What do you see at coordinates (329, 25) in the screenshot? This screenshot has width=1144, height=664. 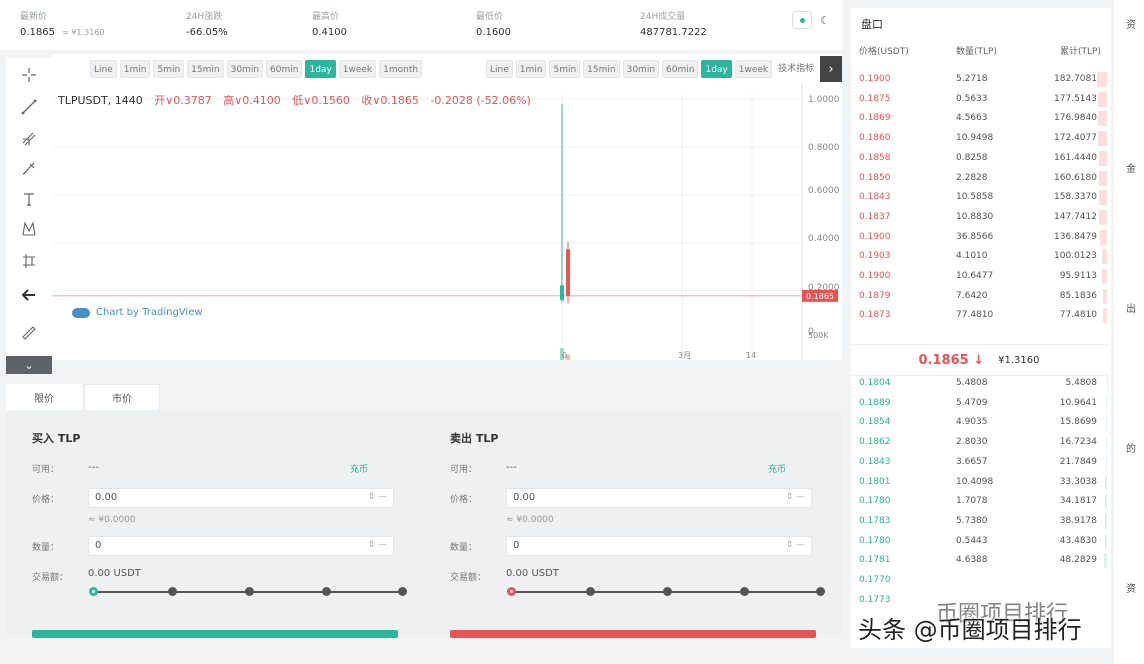 I see `stat-high: 最高价 0.4100` at bounding box center [329, 25].